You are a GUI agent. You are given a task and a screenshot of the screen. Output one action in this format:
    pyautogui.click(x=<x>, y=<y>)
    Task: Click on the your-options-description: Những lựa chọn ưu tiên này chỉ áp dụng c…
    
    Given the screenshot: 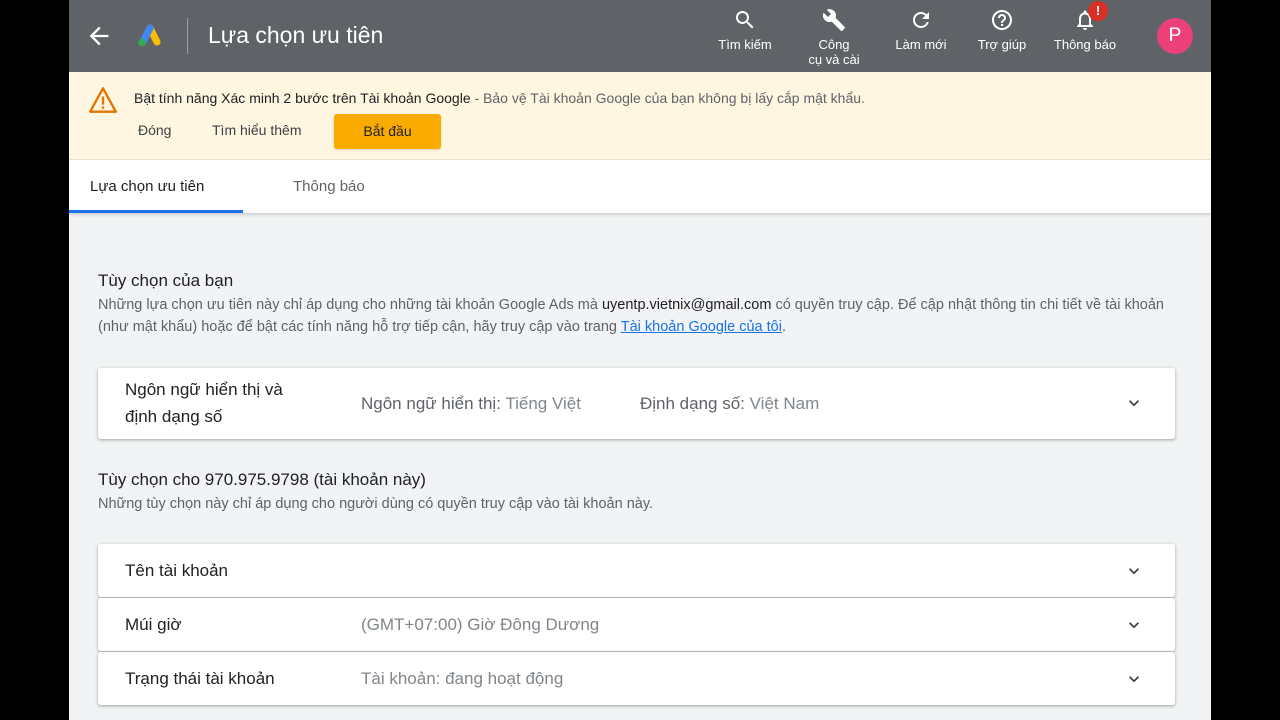 What is the action you would take?
    pyautogui.click(x=638, y=316)
    